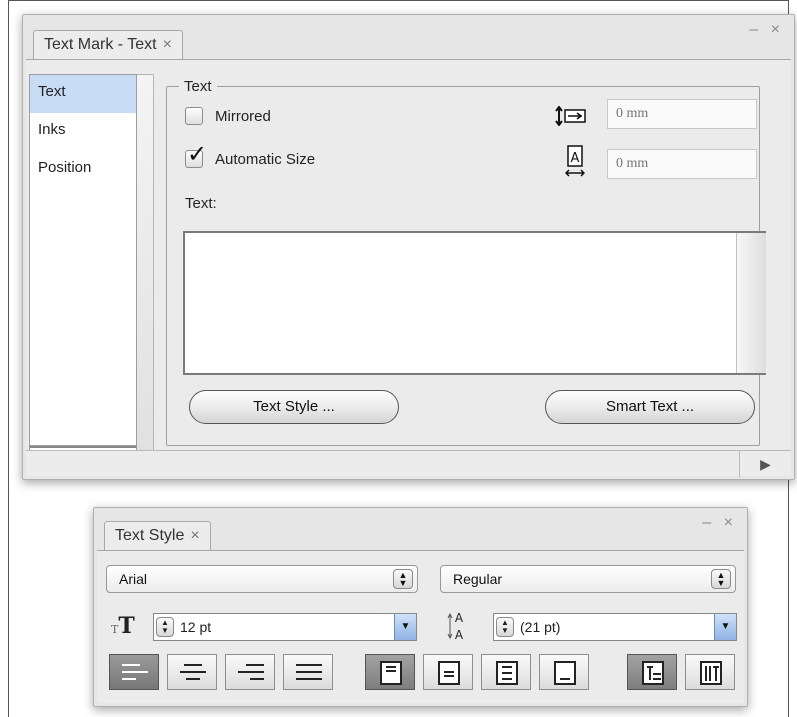 This screenshot has width=797, height=717. I want to click on leading-dropdown-icon: ▼, so click(725, 627).